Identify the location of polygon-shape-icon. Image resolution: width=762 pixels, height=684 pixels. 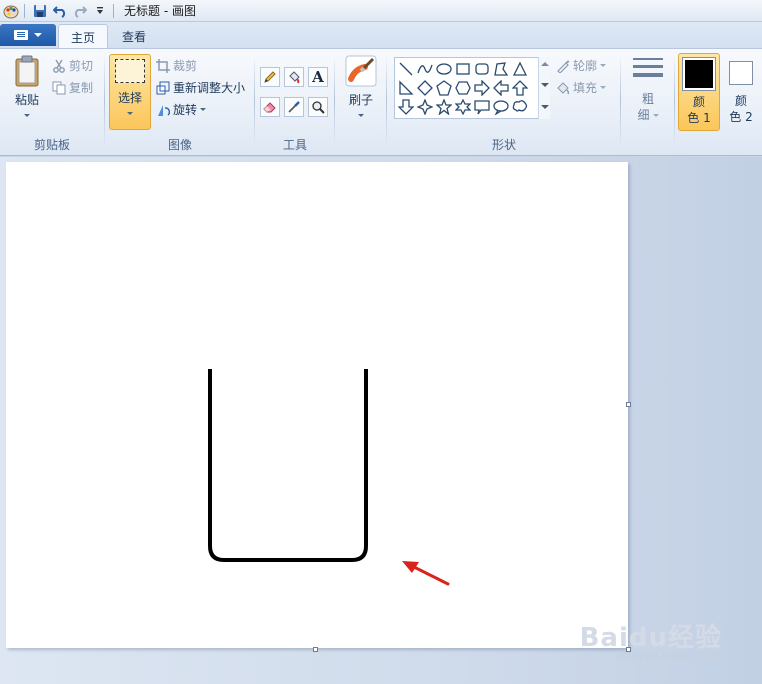
(501, 69).